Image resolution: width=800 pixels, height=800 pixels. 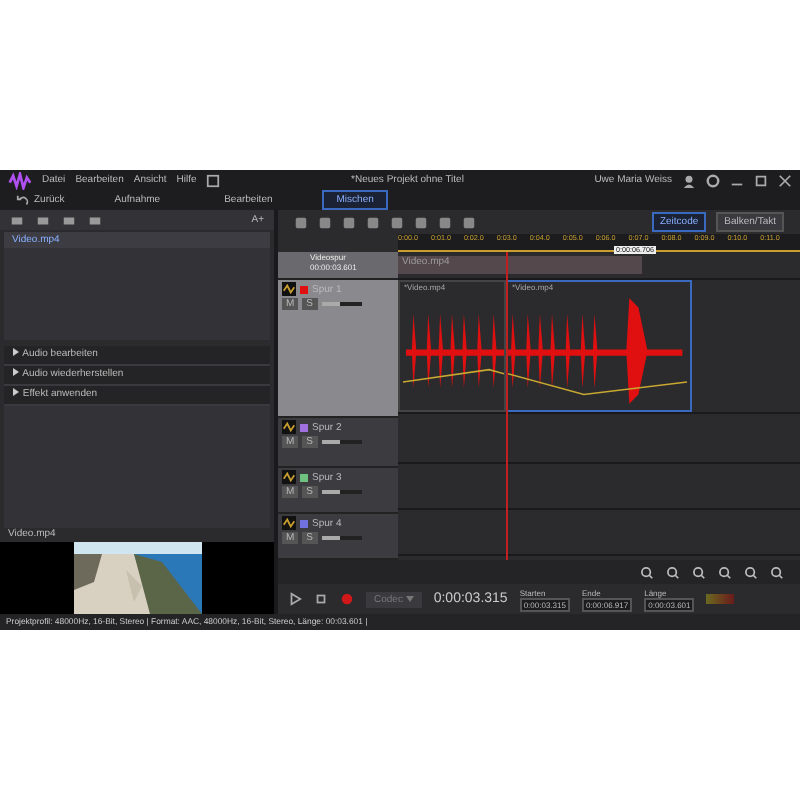 What do you see at coordinates (321, 599) in the screenshot?
I see `stop-icon` at bounding box center [321, 599].